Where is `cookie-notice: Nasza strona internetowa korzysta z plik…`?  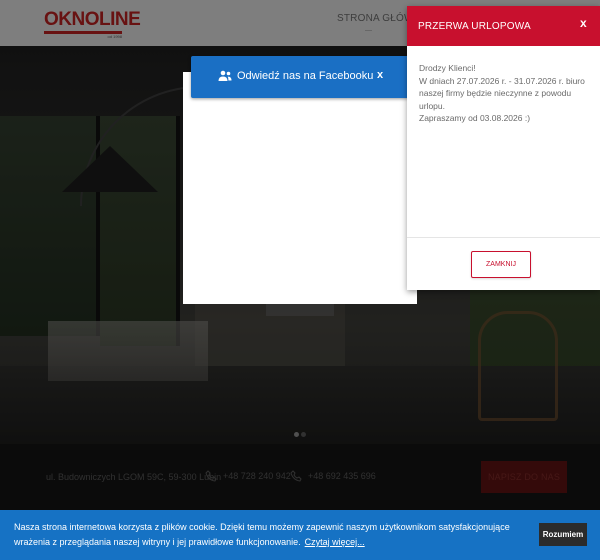 cookie-notice: Nasza strona internetowa korzysta z plik… is located at coordinates (269, 535).